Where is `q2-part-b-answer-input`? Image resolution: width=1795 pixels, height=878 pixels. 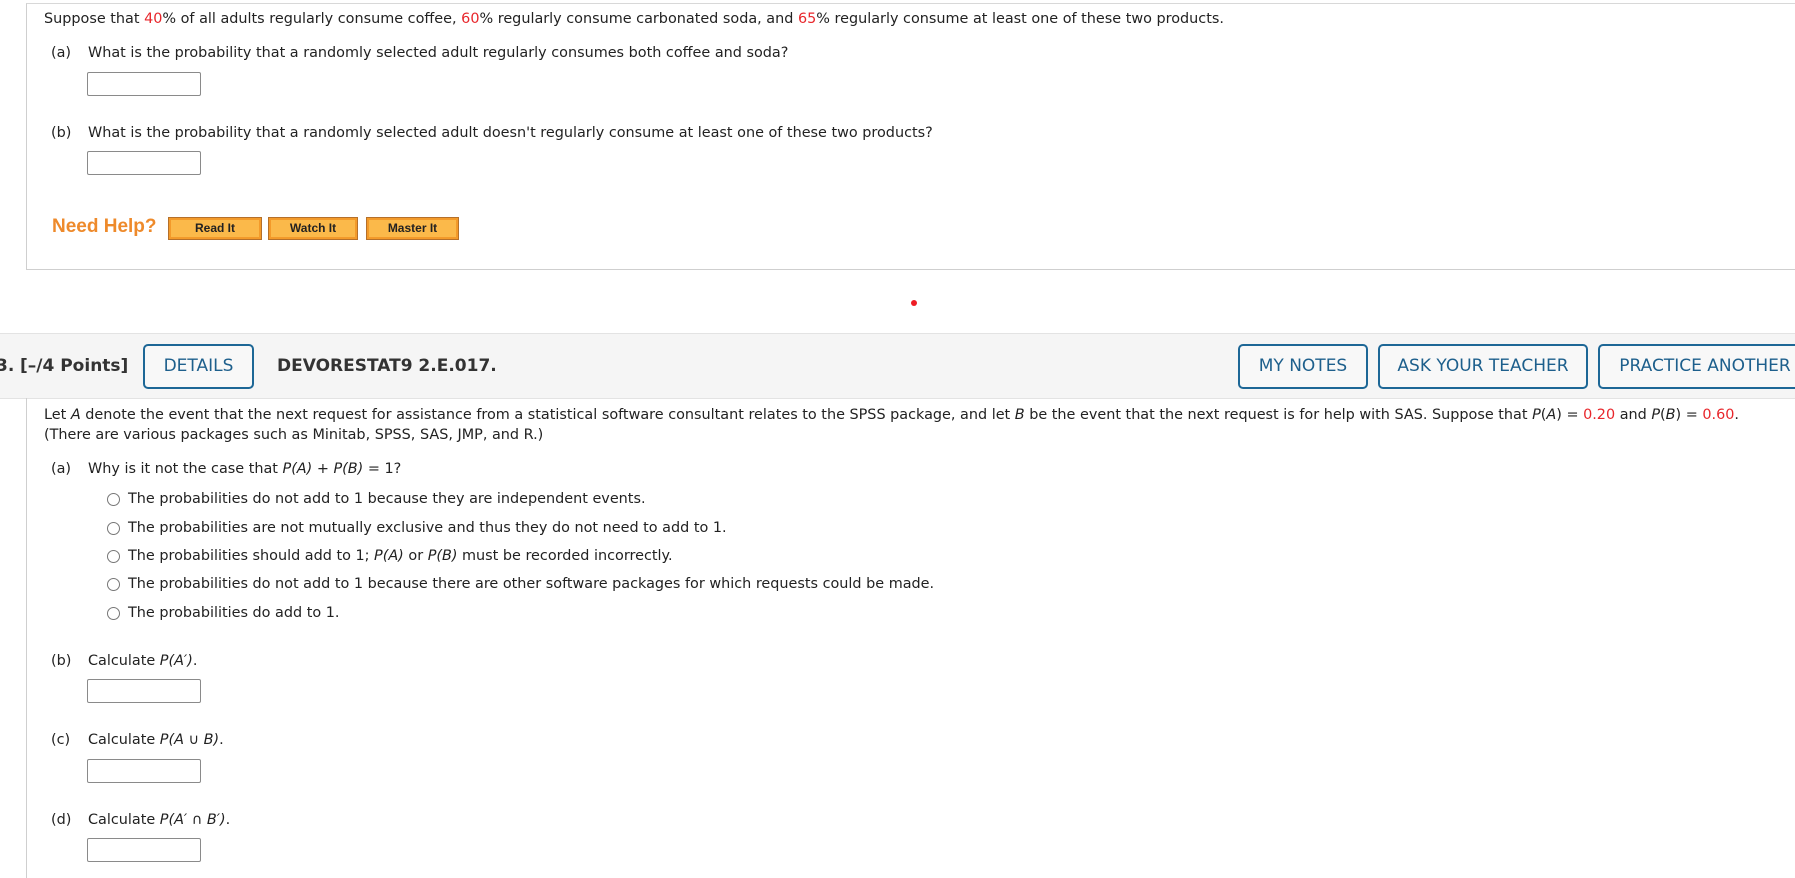 q2-part-b-answer-input is located at coordinates (144, 163).